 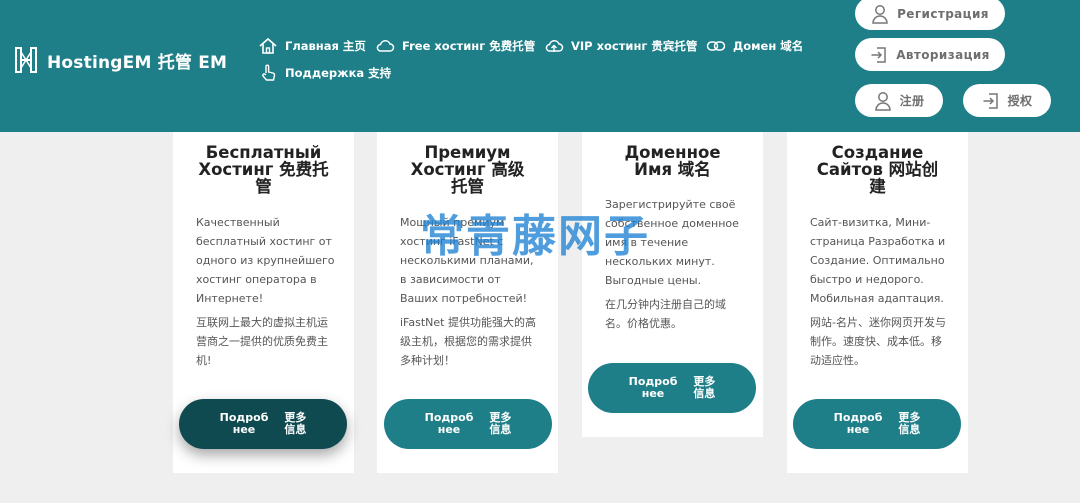 I want to click on nav-item-domain: Домен 域名, so click(x=754, y=46).